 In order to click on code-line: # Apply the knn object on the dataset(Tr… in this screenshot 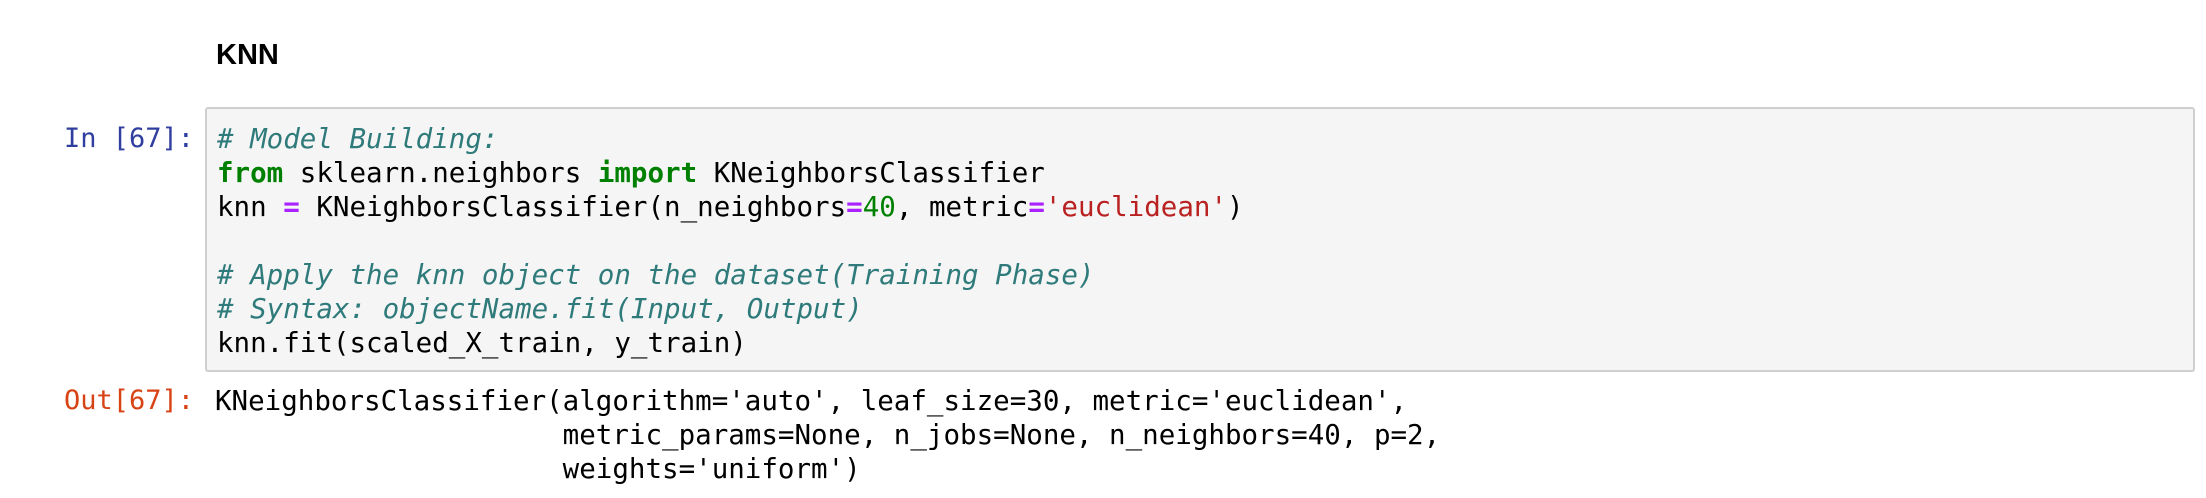, I will do `click(730, 275)`.